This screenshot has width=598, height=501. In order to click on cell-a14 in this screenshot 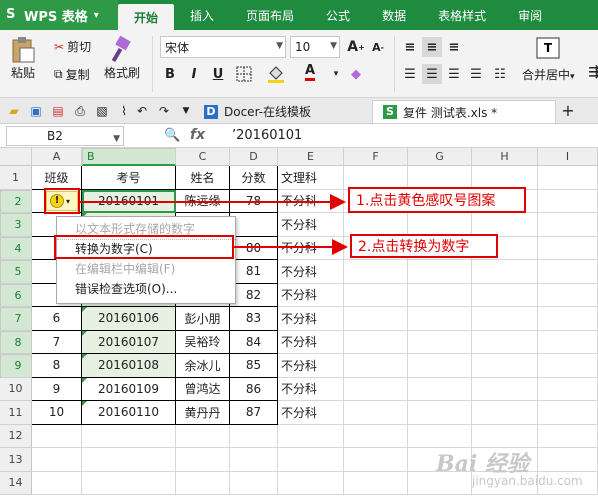, I will do `click(57, 483)`.